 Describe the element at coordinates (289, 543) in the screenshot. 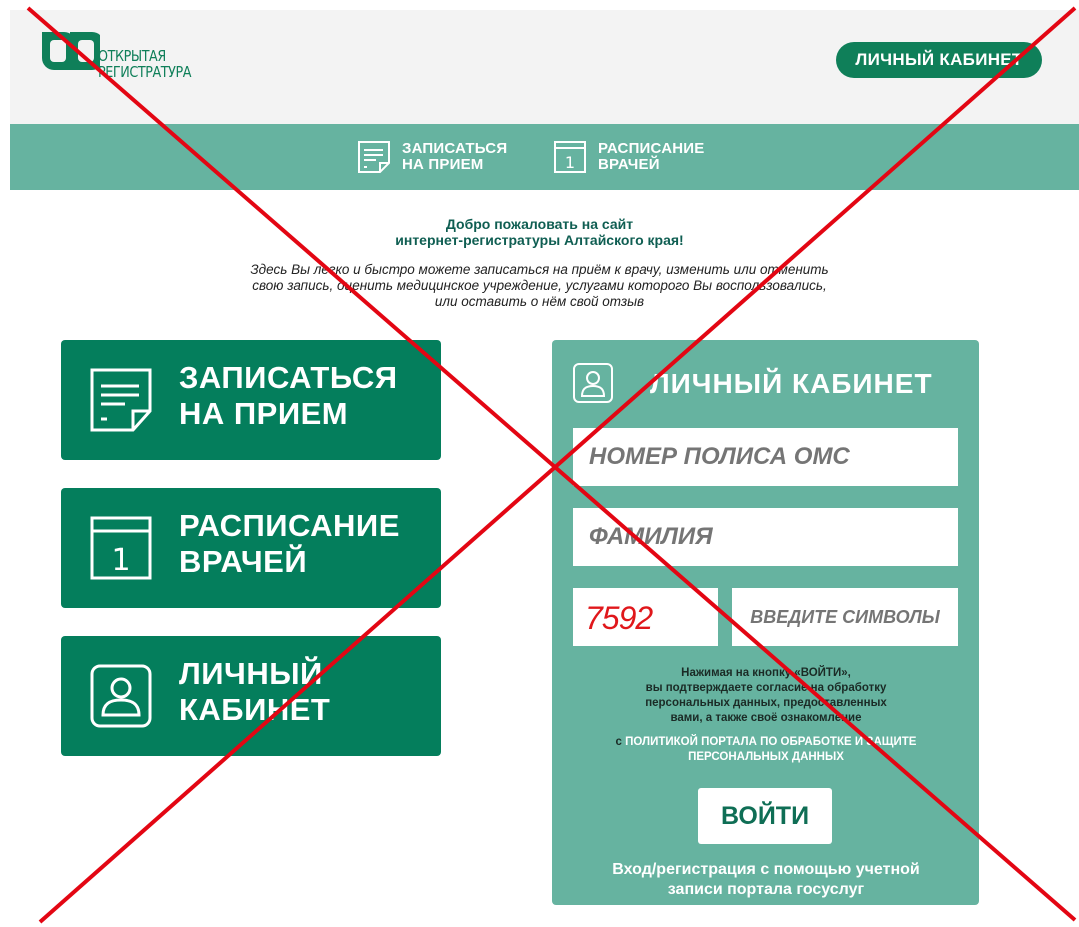

I see `big-button-label: РАСПИСАНИЕ ВРАЧЕЙ` at that location.